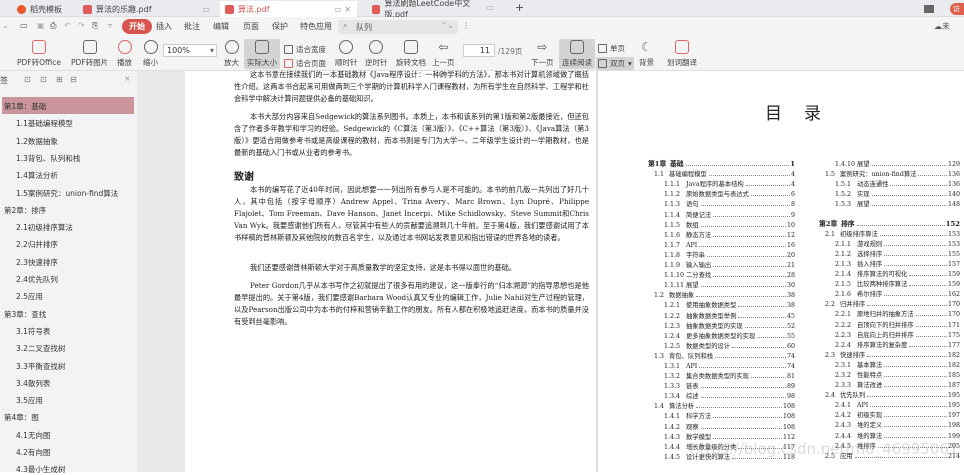 Image resolution: width=964 pixels, height=475 pixels. I want to click on search-nav-icon: ⌃⌄, so click(447, 25).